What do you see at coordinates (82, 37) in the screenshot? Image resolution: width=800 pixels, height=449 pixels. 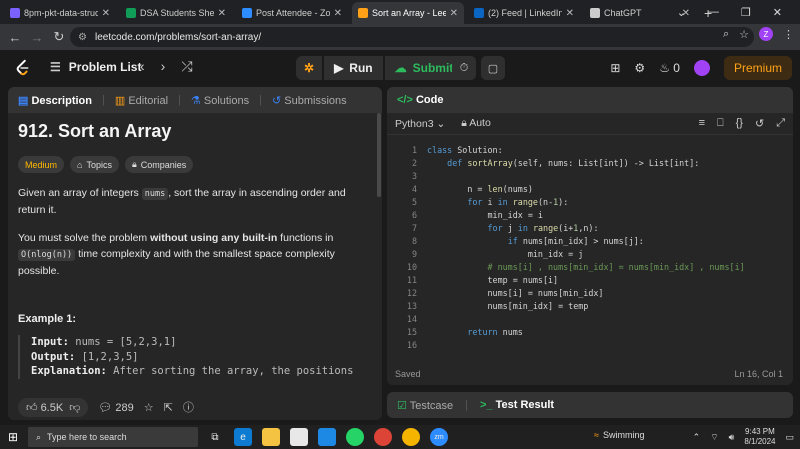 I see `site-info-icon: ⚙` at bounding box center [82, 37].